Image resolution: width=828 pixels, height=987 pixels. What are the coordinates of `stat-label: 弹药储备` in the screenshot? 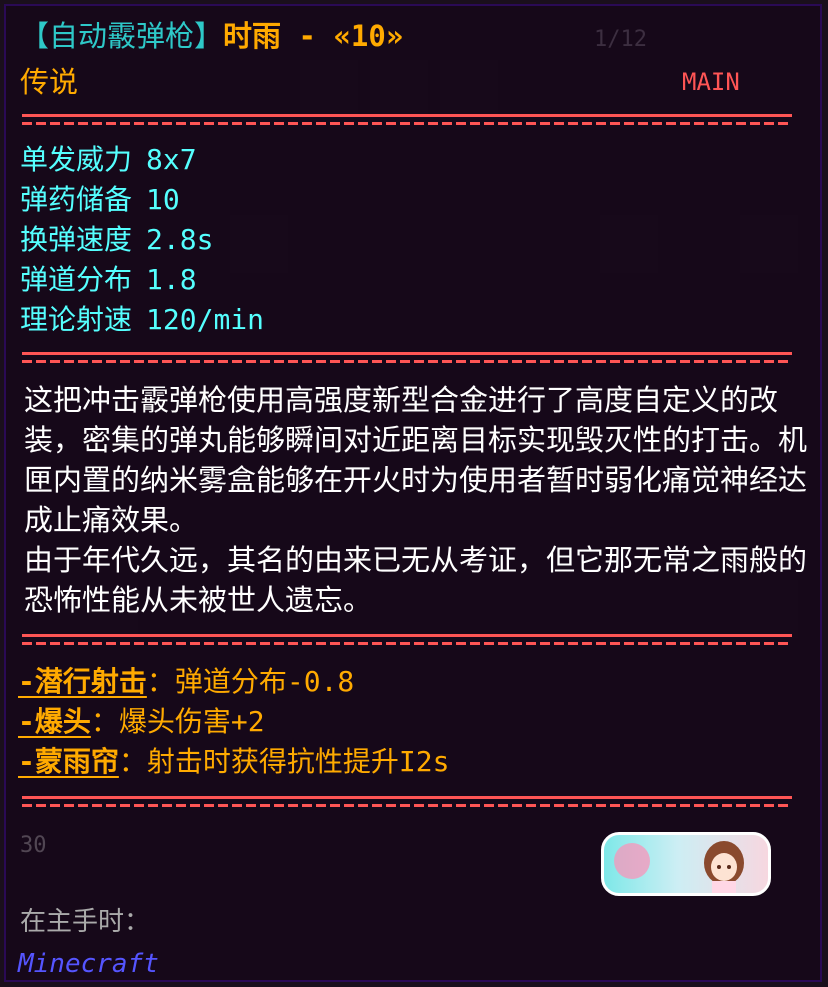 It's located at (76, 199).